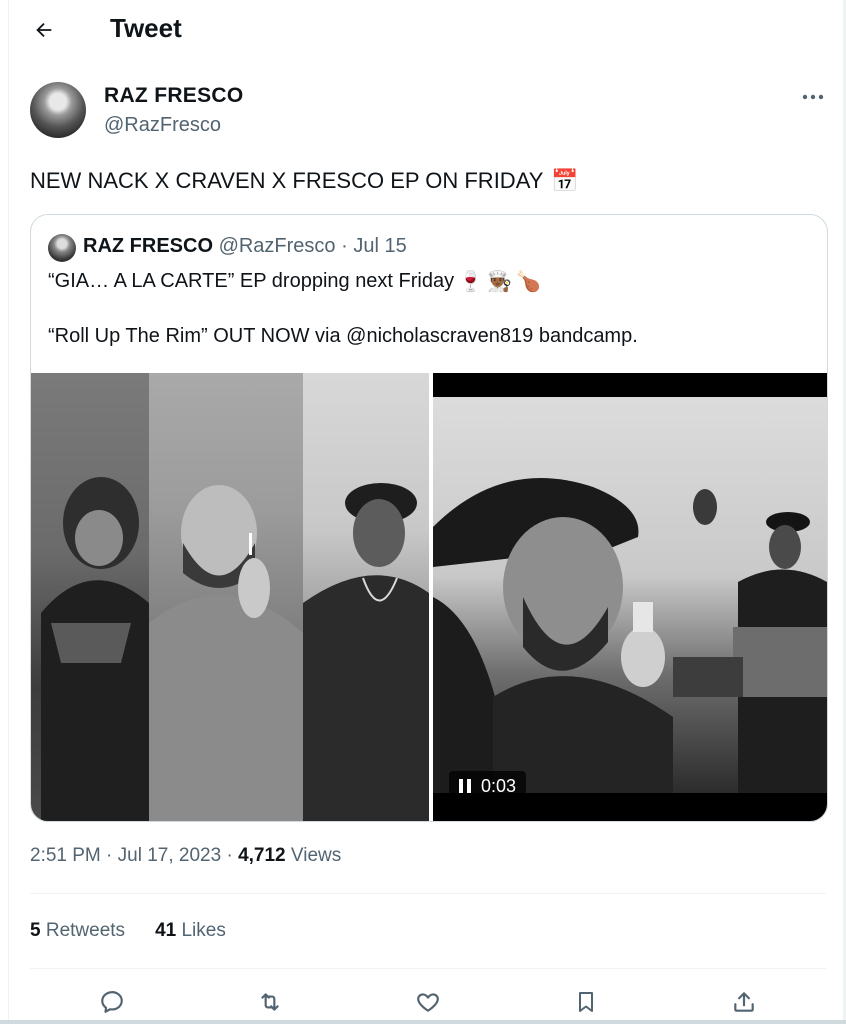  I want to click on retweet-button, so click(270, 1002).